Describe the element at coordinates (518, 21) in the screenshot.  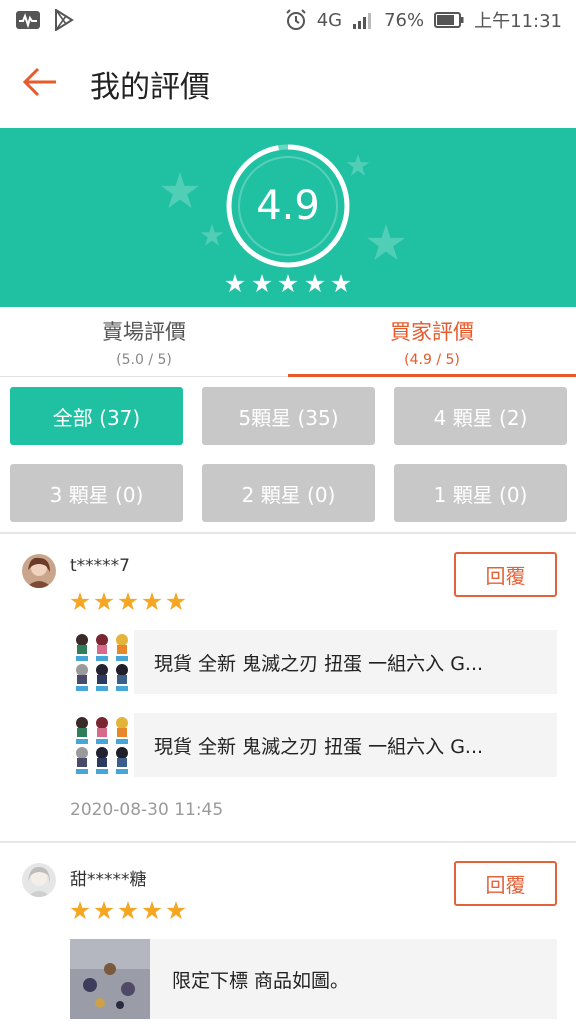
I see `clock: 上午11:31` at that location.